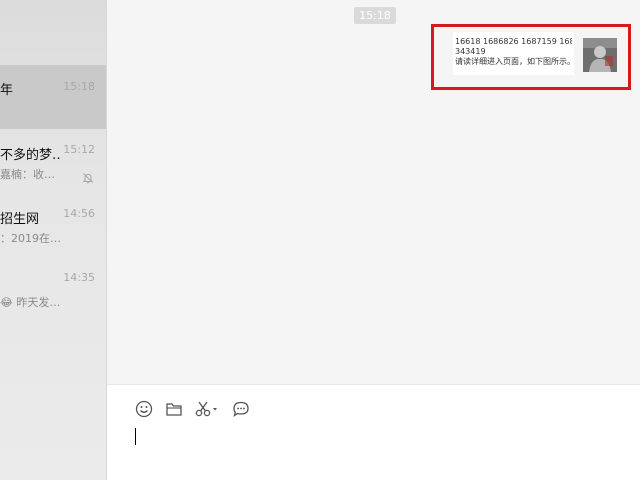  Describe the element at coordinates (135, 436) in the screenshot. I see `text-caret` at that location.